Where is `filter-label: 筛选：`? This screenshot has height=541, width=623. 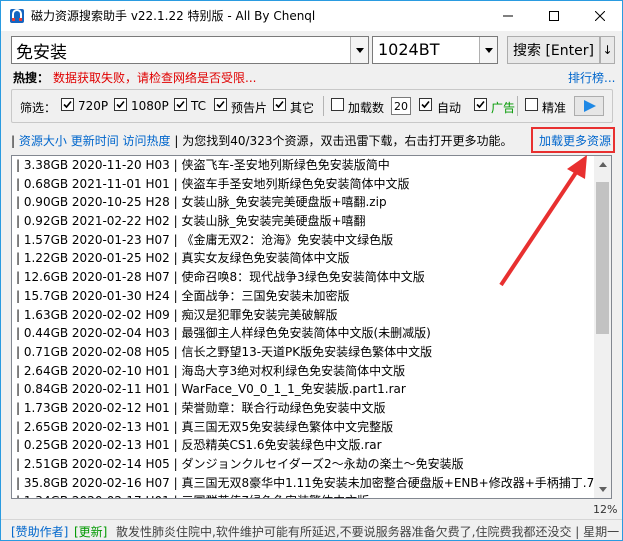
filter-label: 筛选： is located at coordinates (38, 108).